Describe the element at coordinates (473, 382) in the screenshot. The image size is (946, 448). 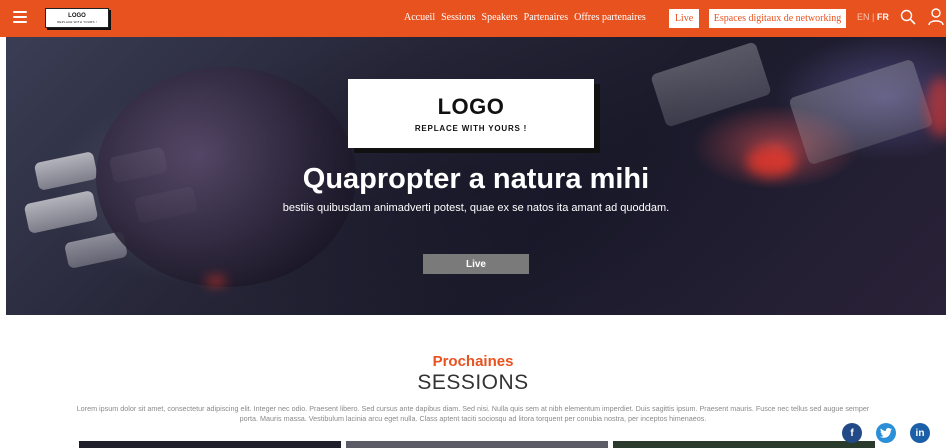
I see `sessions-title: SESSIONS` at that location.